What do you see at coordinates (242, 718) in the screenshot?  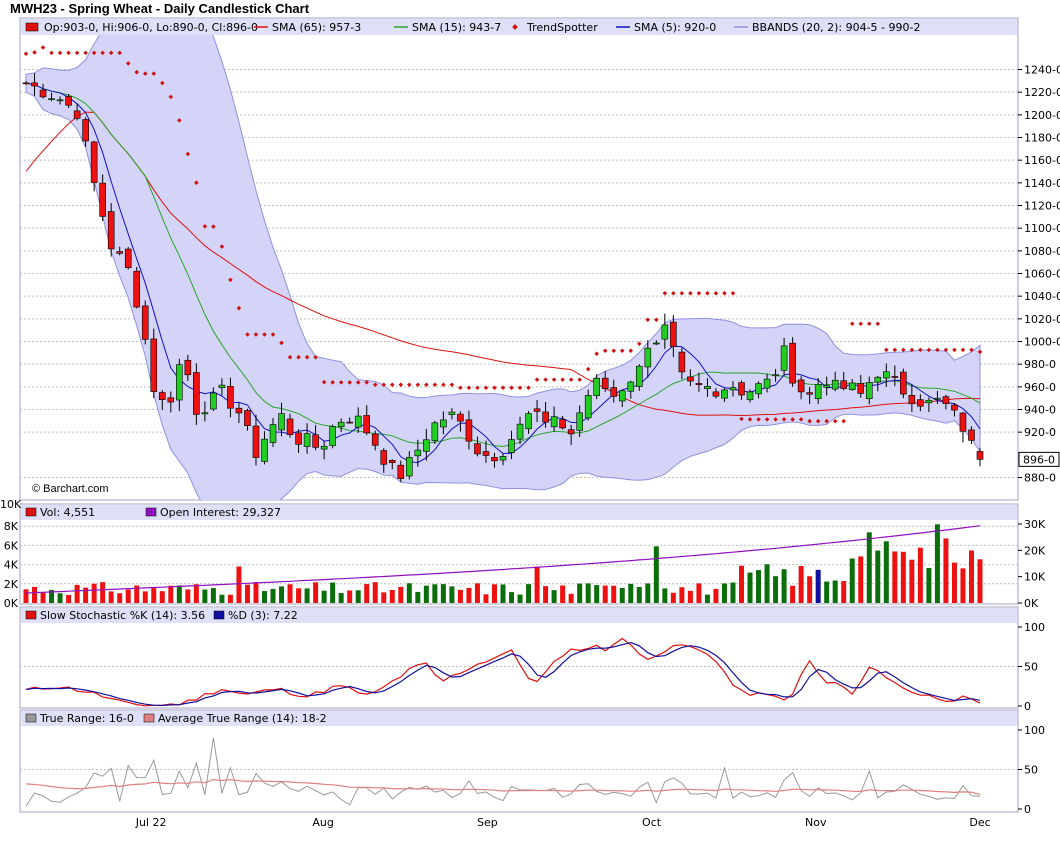 I see `legend-label: Average True Range (14): 18-2` at bounding box center [242, 718].